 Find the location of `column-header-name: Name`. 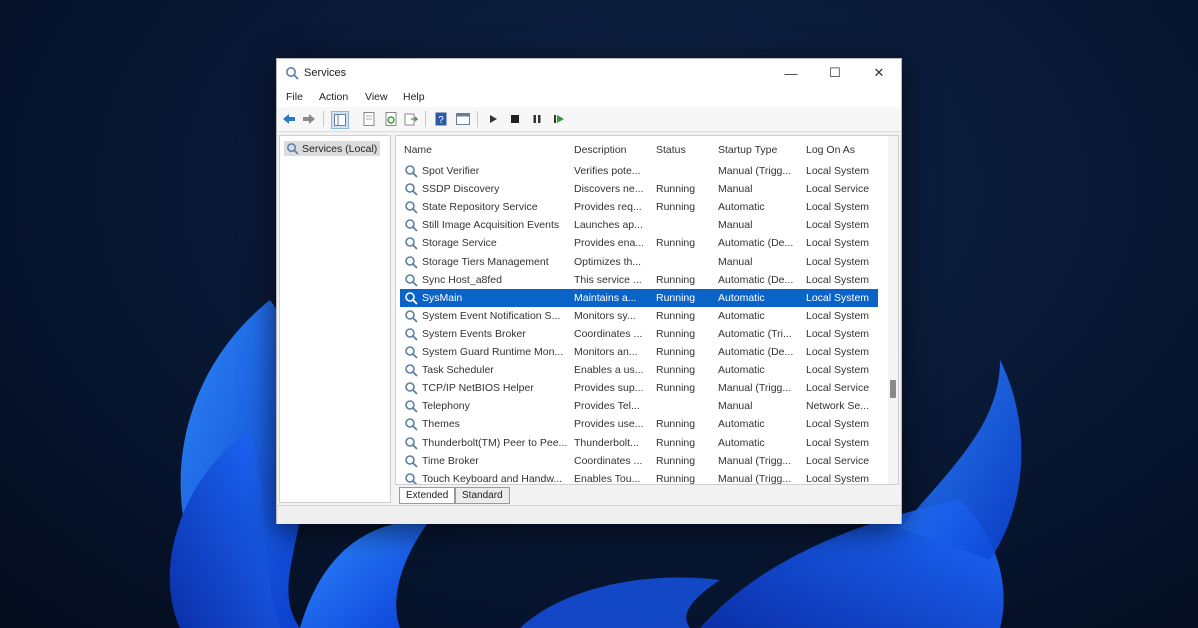

column-header-name: Name is located at coordinates (418, 150).